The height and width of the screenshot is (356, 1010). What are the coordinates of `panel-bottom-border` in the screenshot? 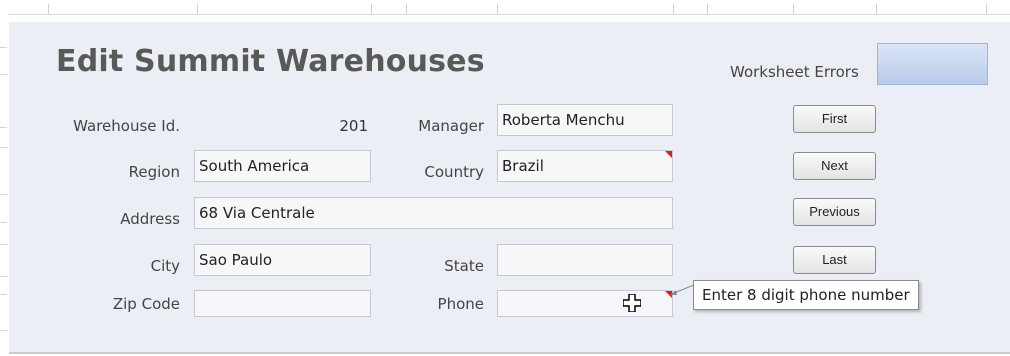 It's located at (509, 353).